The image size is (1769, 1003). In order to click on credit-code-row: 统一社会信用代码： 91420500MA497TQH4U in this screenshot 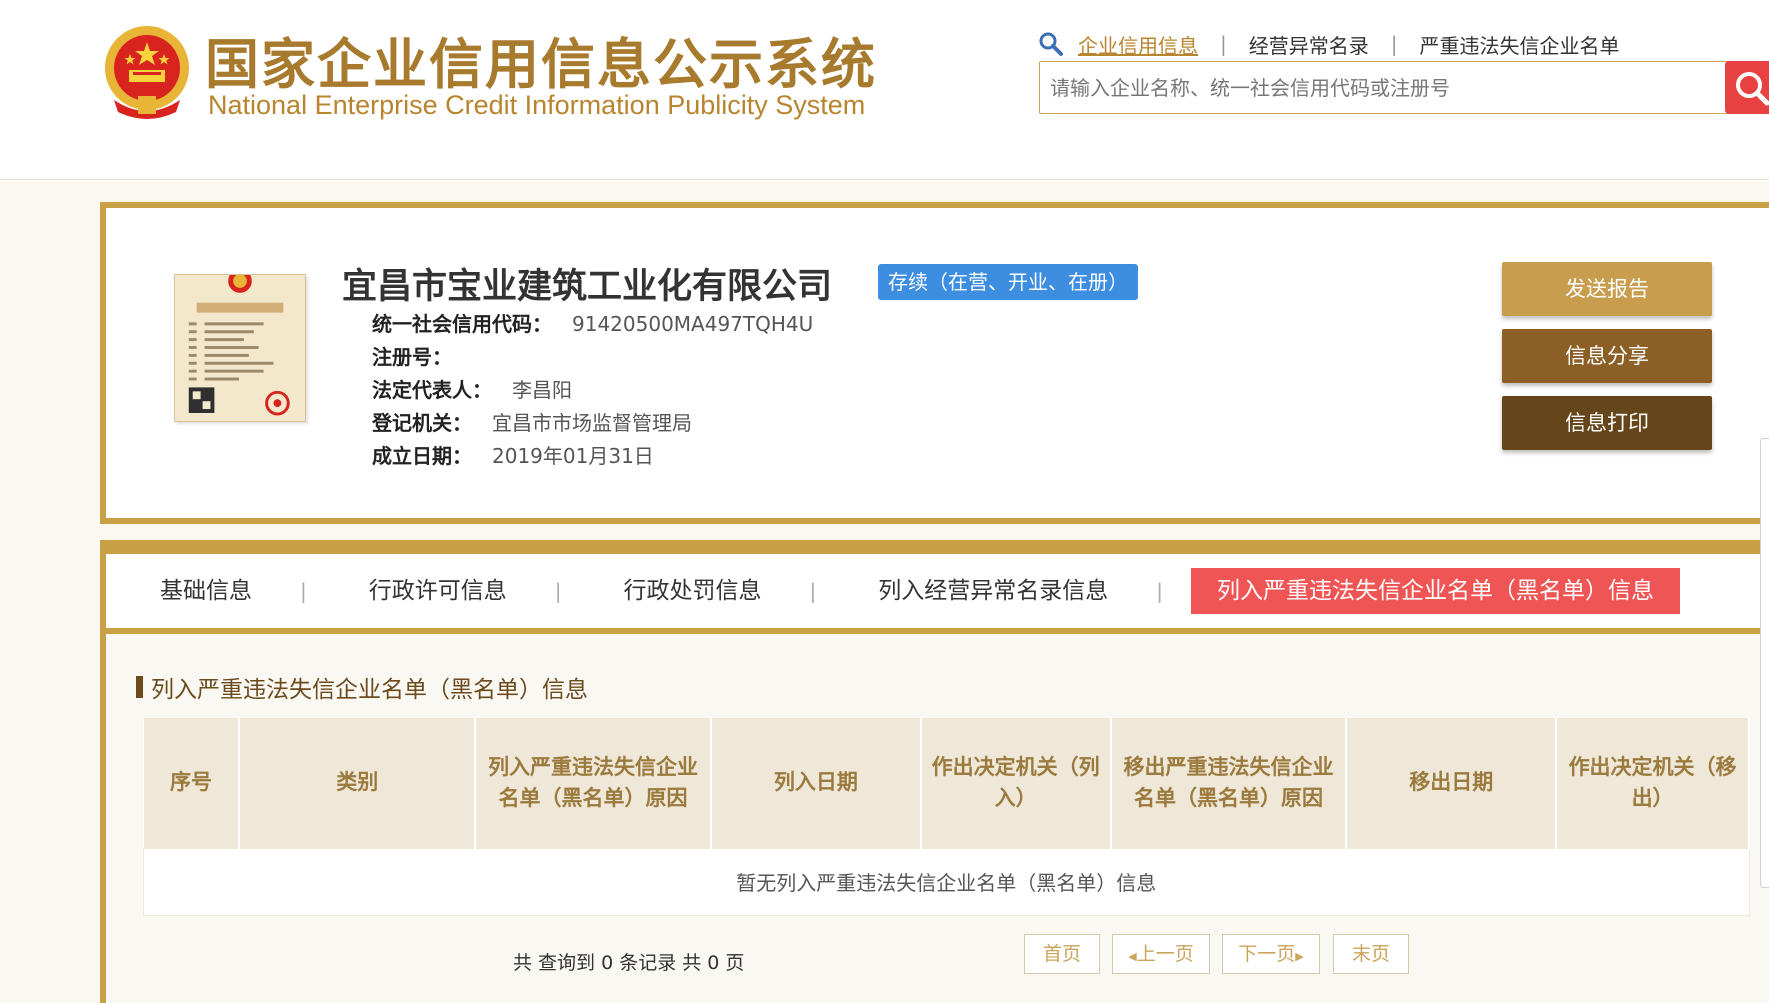, I will do `click(592, 322)`.